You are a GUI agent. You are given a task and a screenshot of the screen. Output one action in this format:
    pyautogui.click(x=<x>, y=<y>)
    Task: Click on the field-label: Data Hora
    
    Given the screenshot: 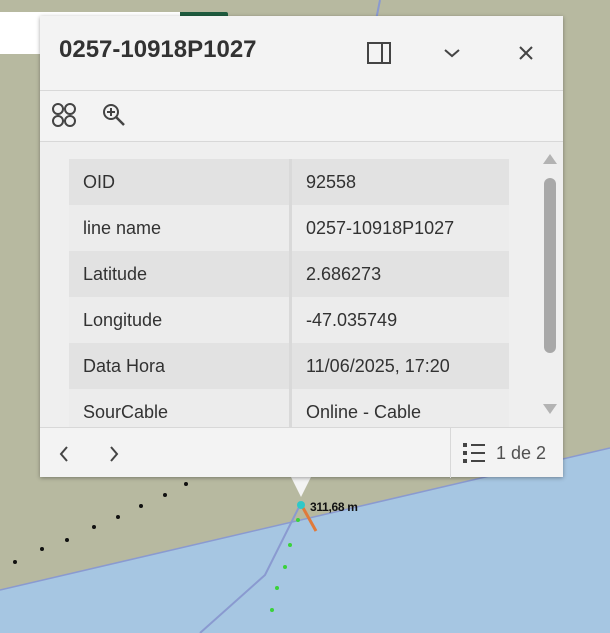 What is the action you would take?
    pyautogui.click(x=180, y=366)
    